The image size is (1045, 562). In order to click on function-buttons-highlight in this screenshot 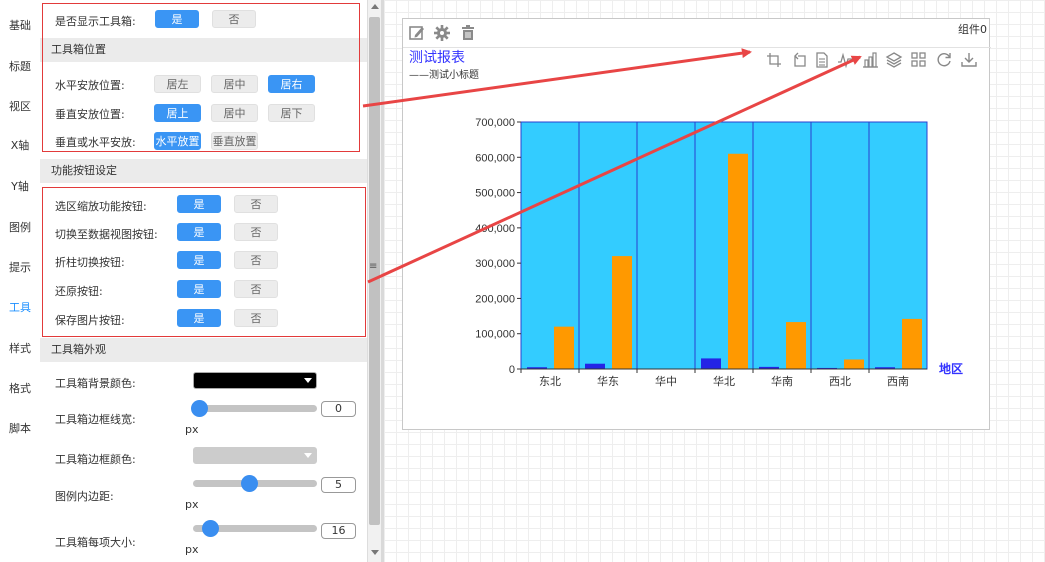, I will do `click(204, 262)`.